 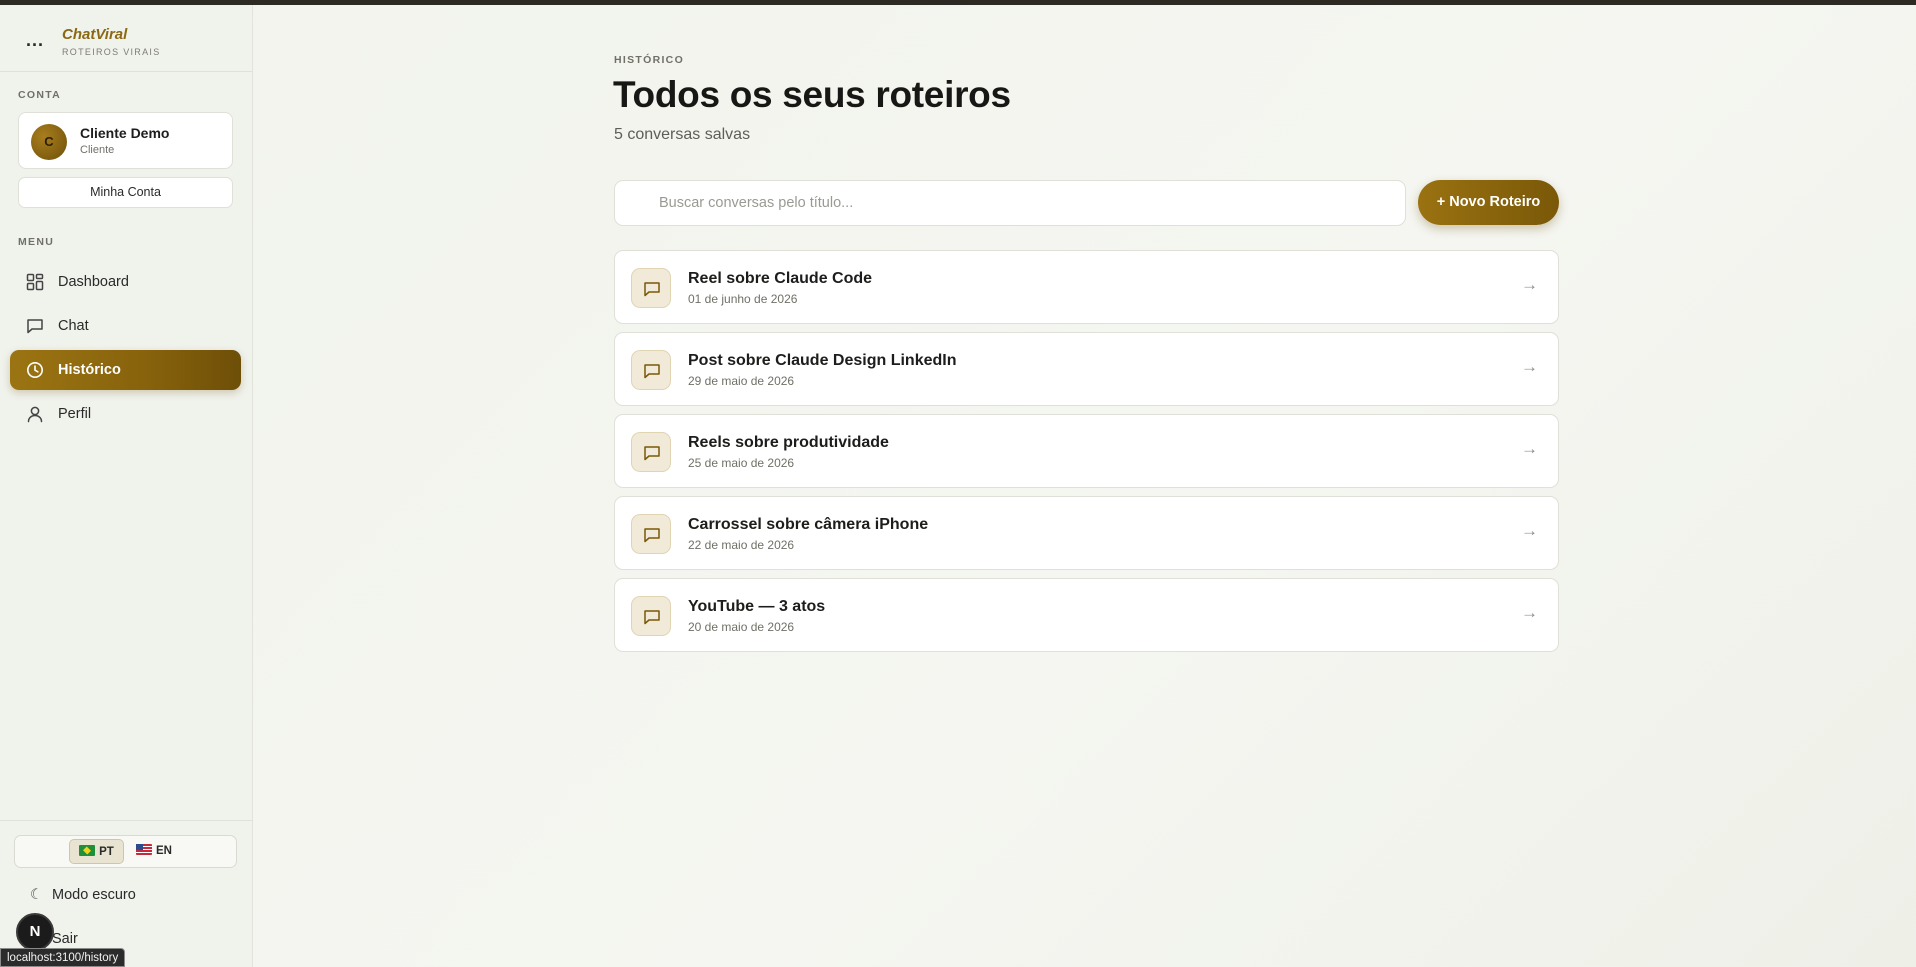 What do you see at coordinates (125, 326) in the screenshot?
I see `sidebar-item-chat: Chat` at bounding box center [125, 326].